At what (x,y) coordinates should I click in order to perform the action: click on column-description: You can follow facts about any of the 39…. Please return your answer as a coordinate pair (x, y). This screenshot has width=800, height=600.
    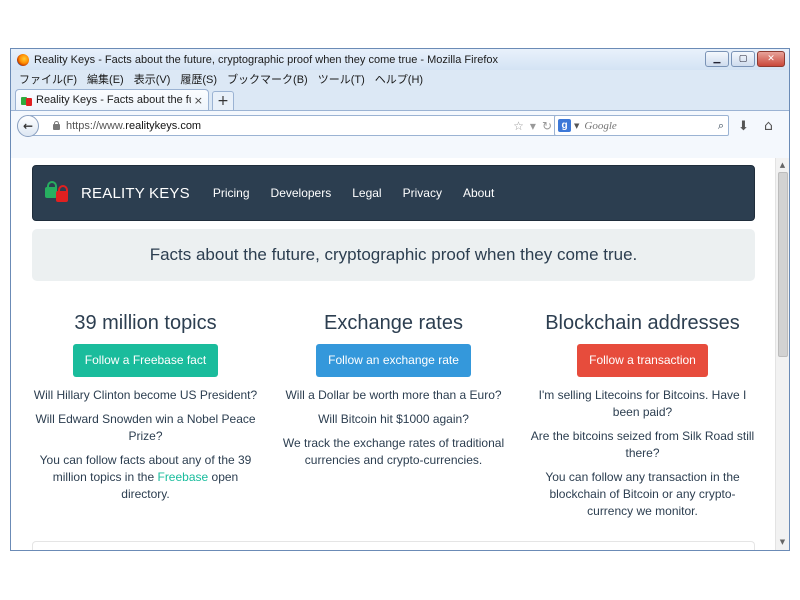
    Looking at the image, I should click on (145, 477).